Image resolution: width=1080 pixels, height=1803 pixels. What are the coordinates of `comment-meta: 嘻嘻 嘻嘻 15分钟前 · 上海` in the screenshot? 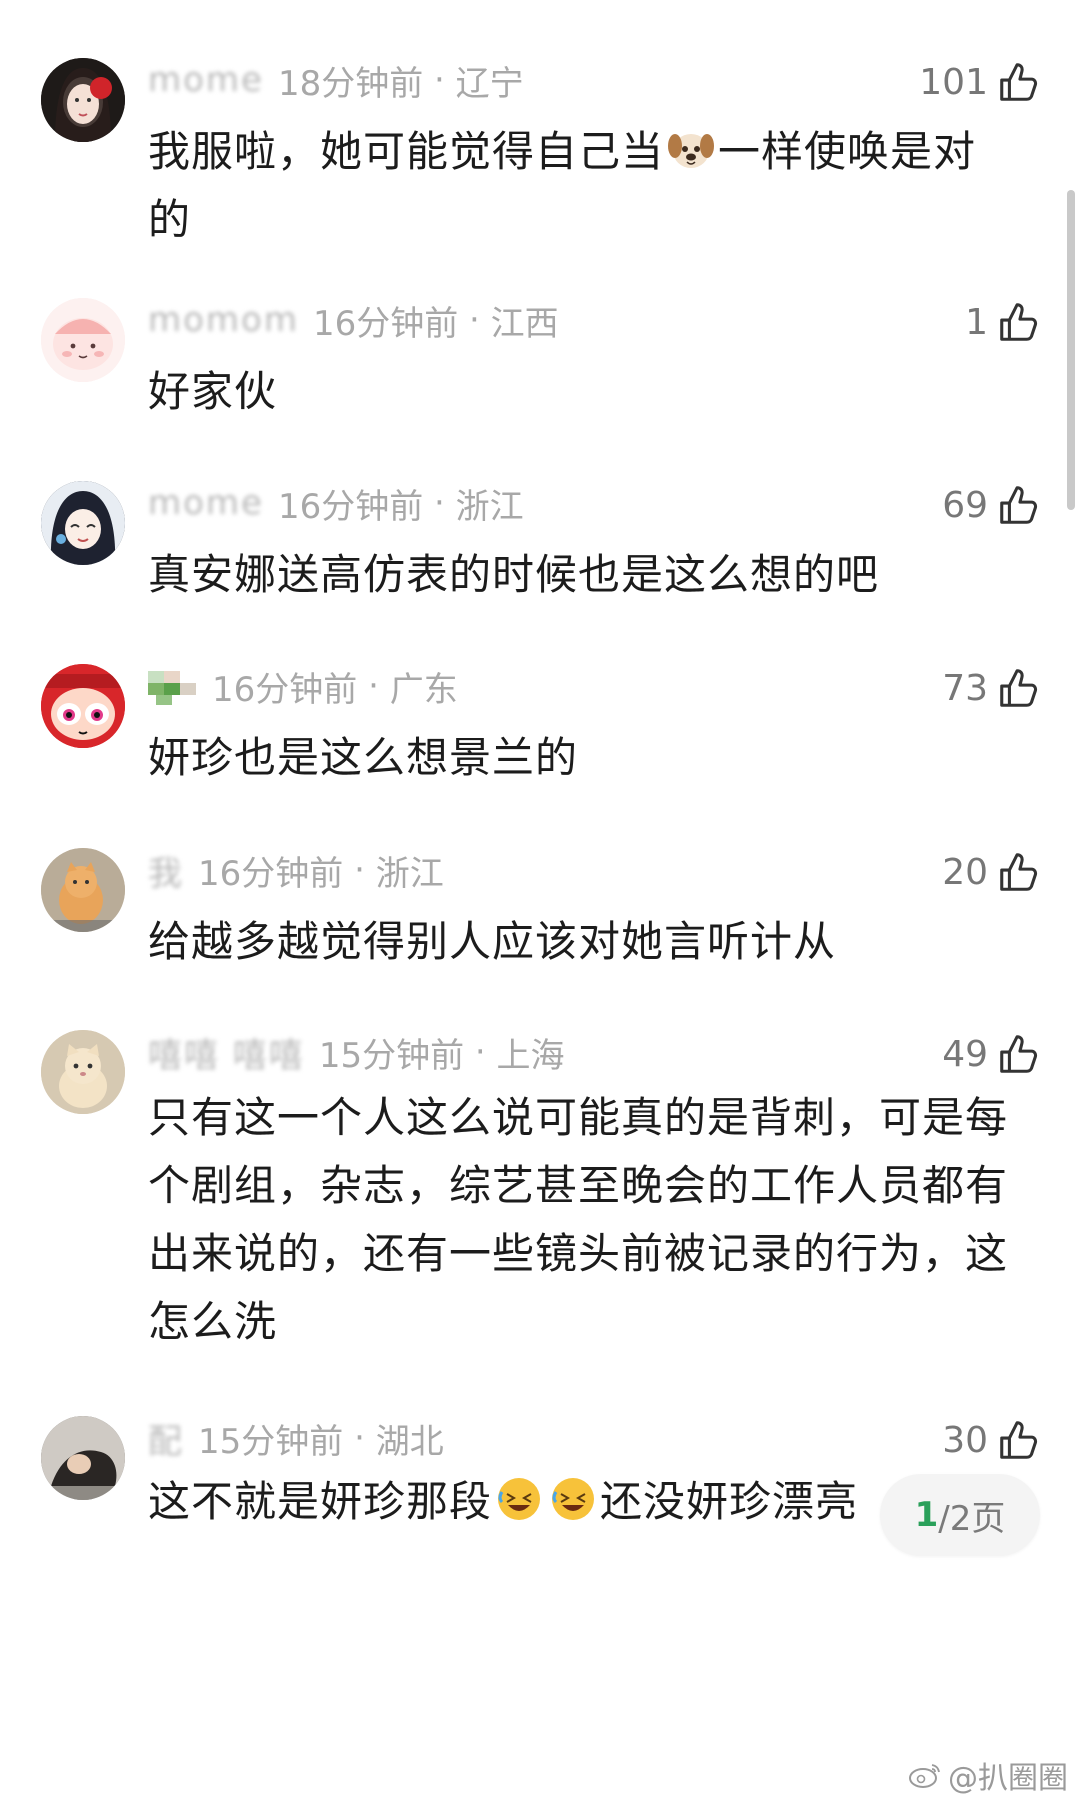 It's located at (356, 1052).